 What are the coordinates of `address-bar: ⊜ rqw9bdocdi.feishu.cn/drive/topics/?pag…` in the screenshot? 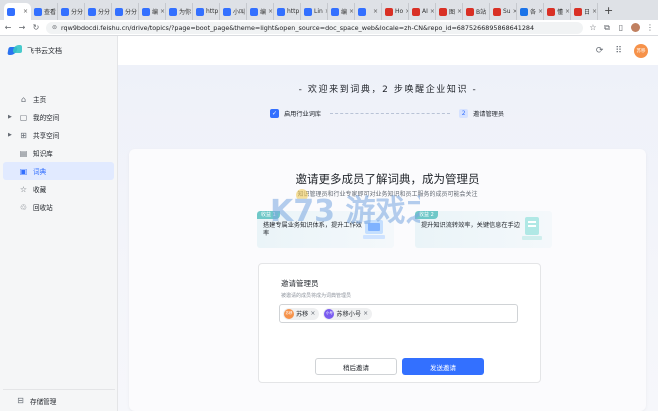 It's located at (314, 27).